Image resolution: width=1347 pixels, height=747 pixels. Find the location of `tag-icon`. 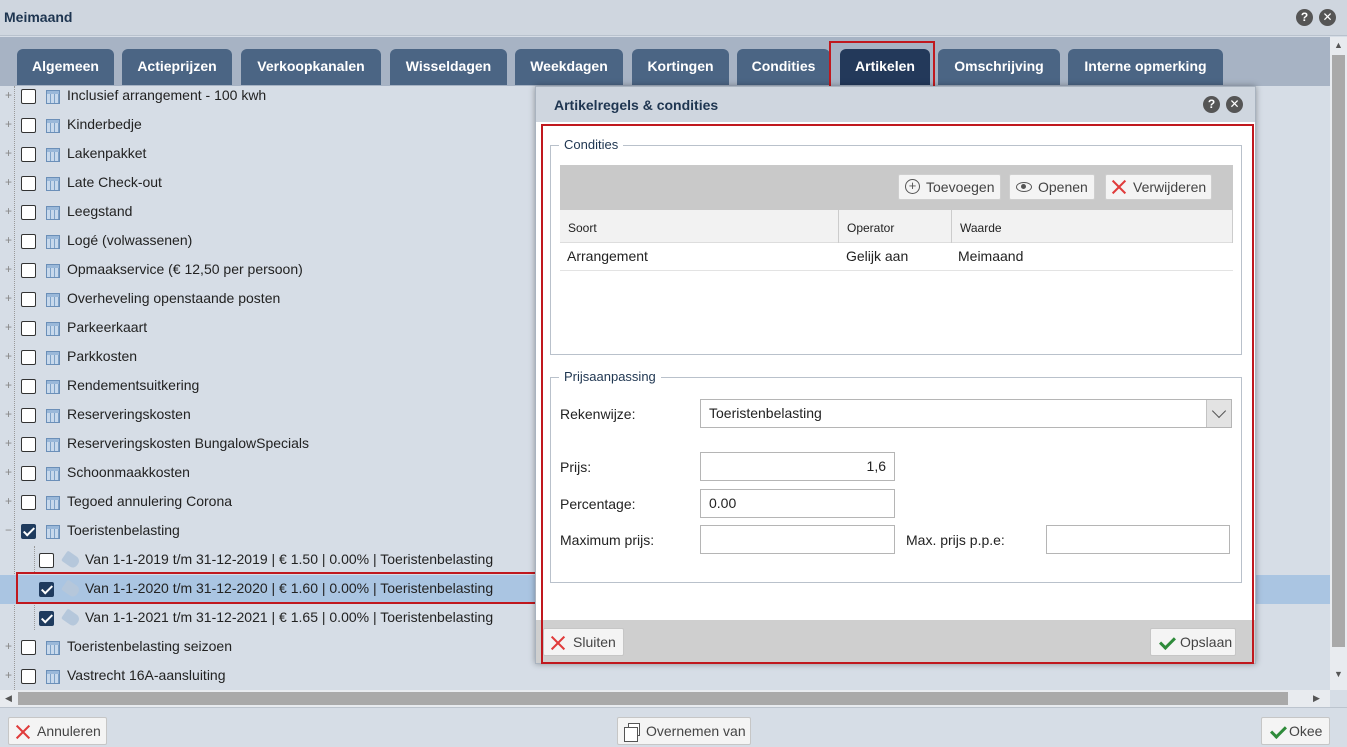

tag-icon is located at coordinates (71, 560).